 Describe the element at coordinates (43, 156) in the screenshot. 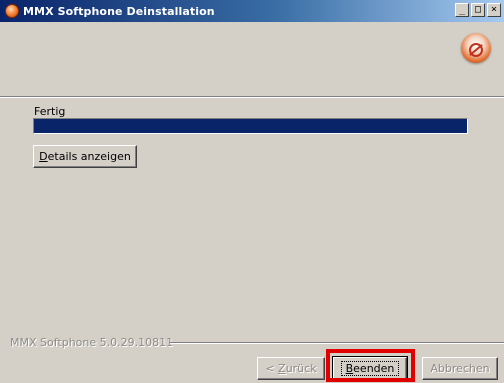

I see `details-mnemonic: D` at that location.